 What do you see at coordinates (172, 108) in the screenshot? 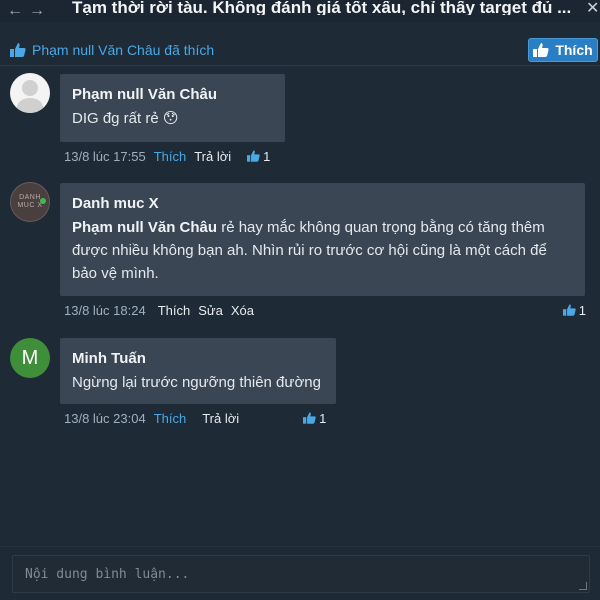
I see `comment-bubble: Phạm null Văn Châu DIG đg rất rẻ 😯` at bounding box center [172, 108].